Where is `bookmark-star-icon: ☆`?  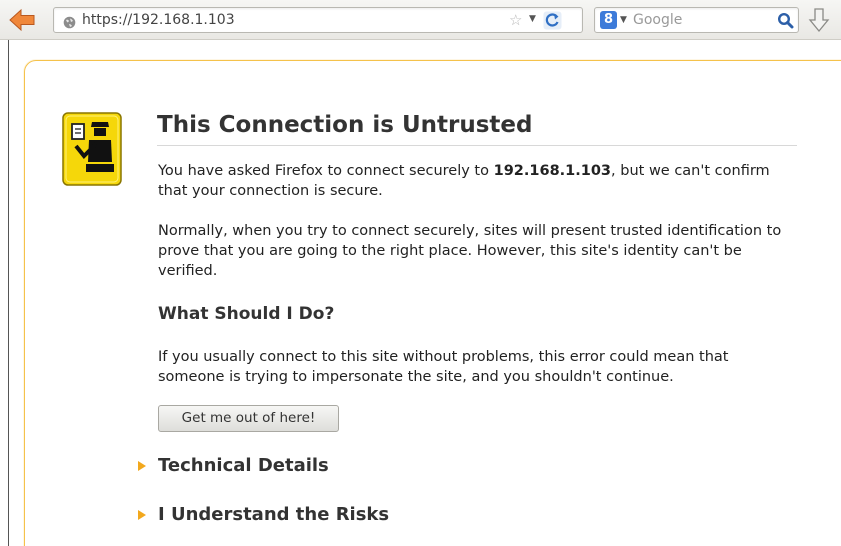 bookmark-star-icon: ☆ is located at coordinates (515, 20).